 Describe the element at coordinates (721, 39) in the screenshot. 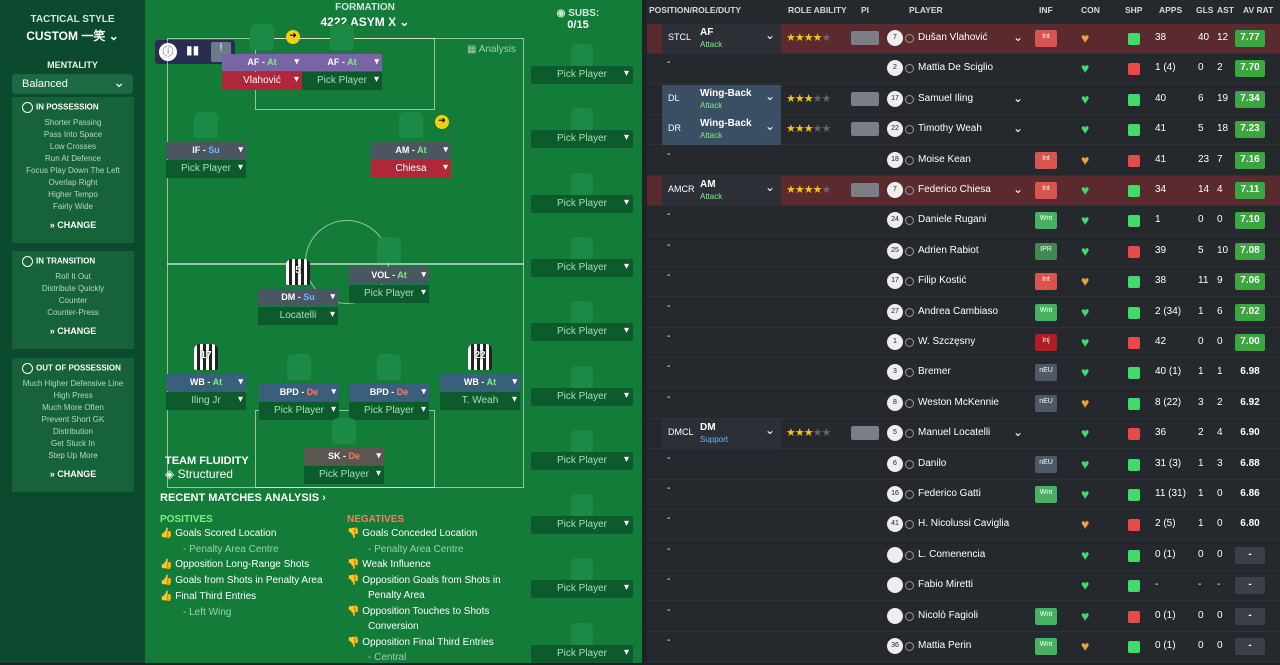

I see `position-role-cell: STCL AF Attack` at that location.